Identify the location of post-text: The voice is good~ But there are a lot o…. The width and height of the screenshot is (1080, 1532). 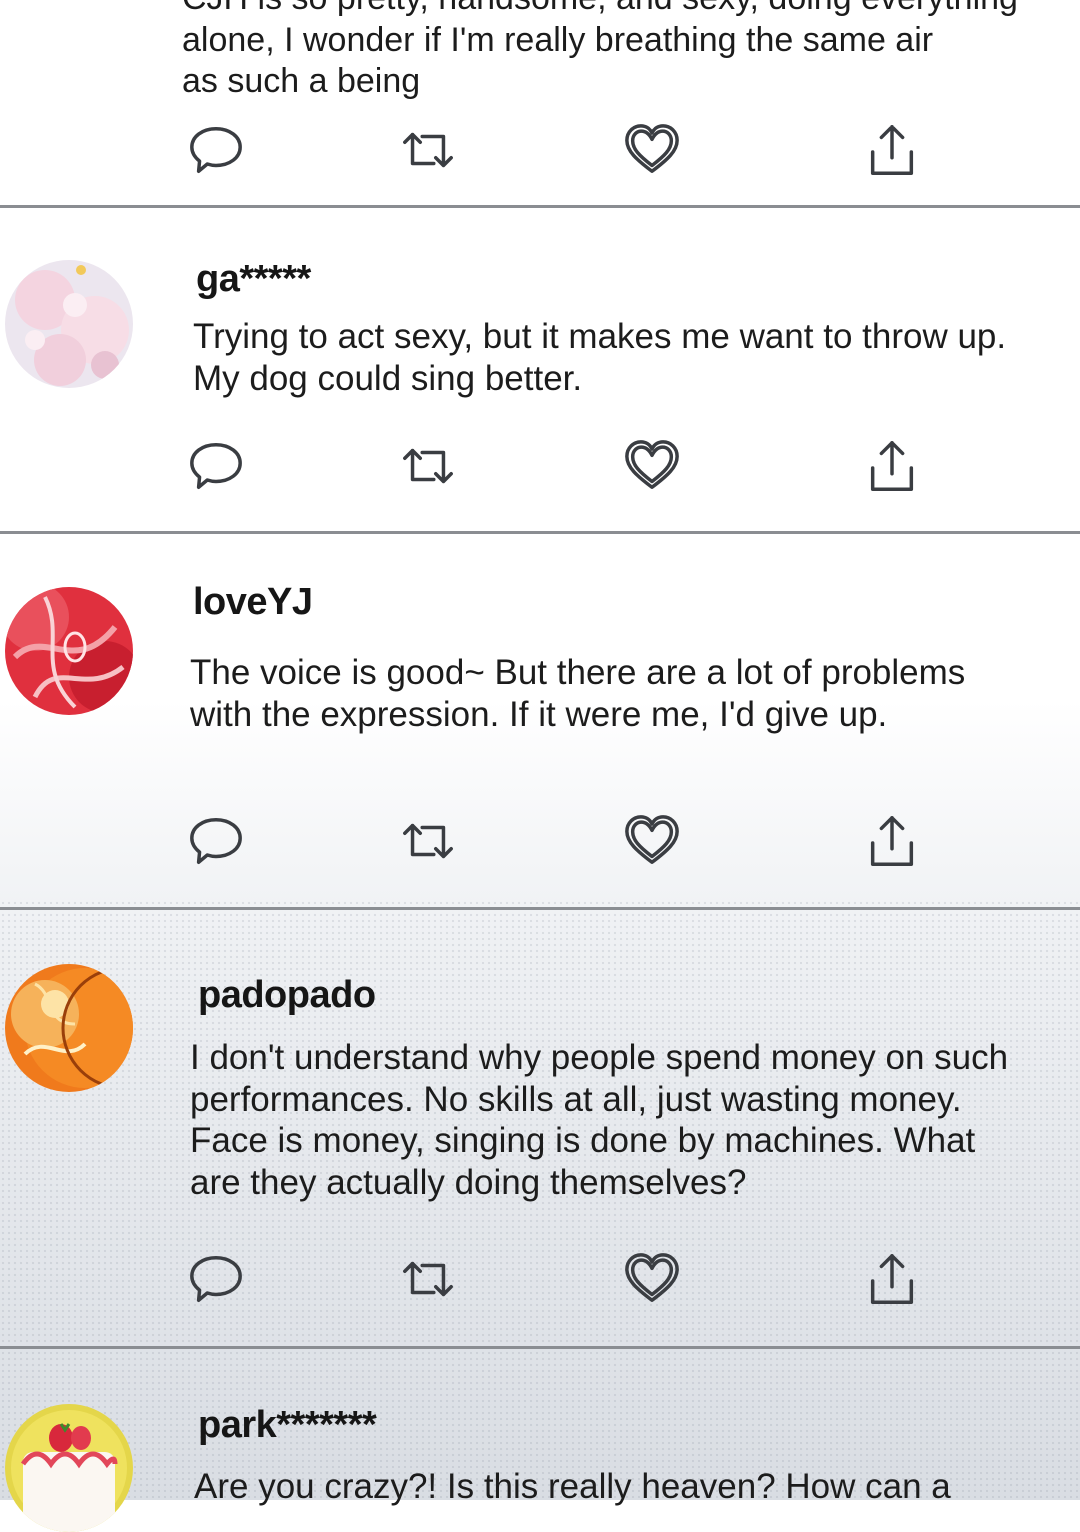
(630, 693).